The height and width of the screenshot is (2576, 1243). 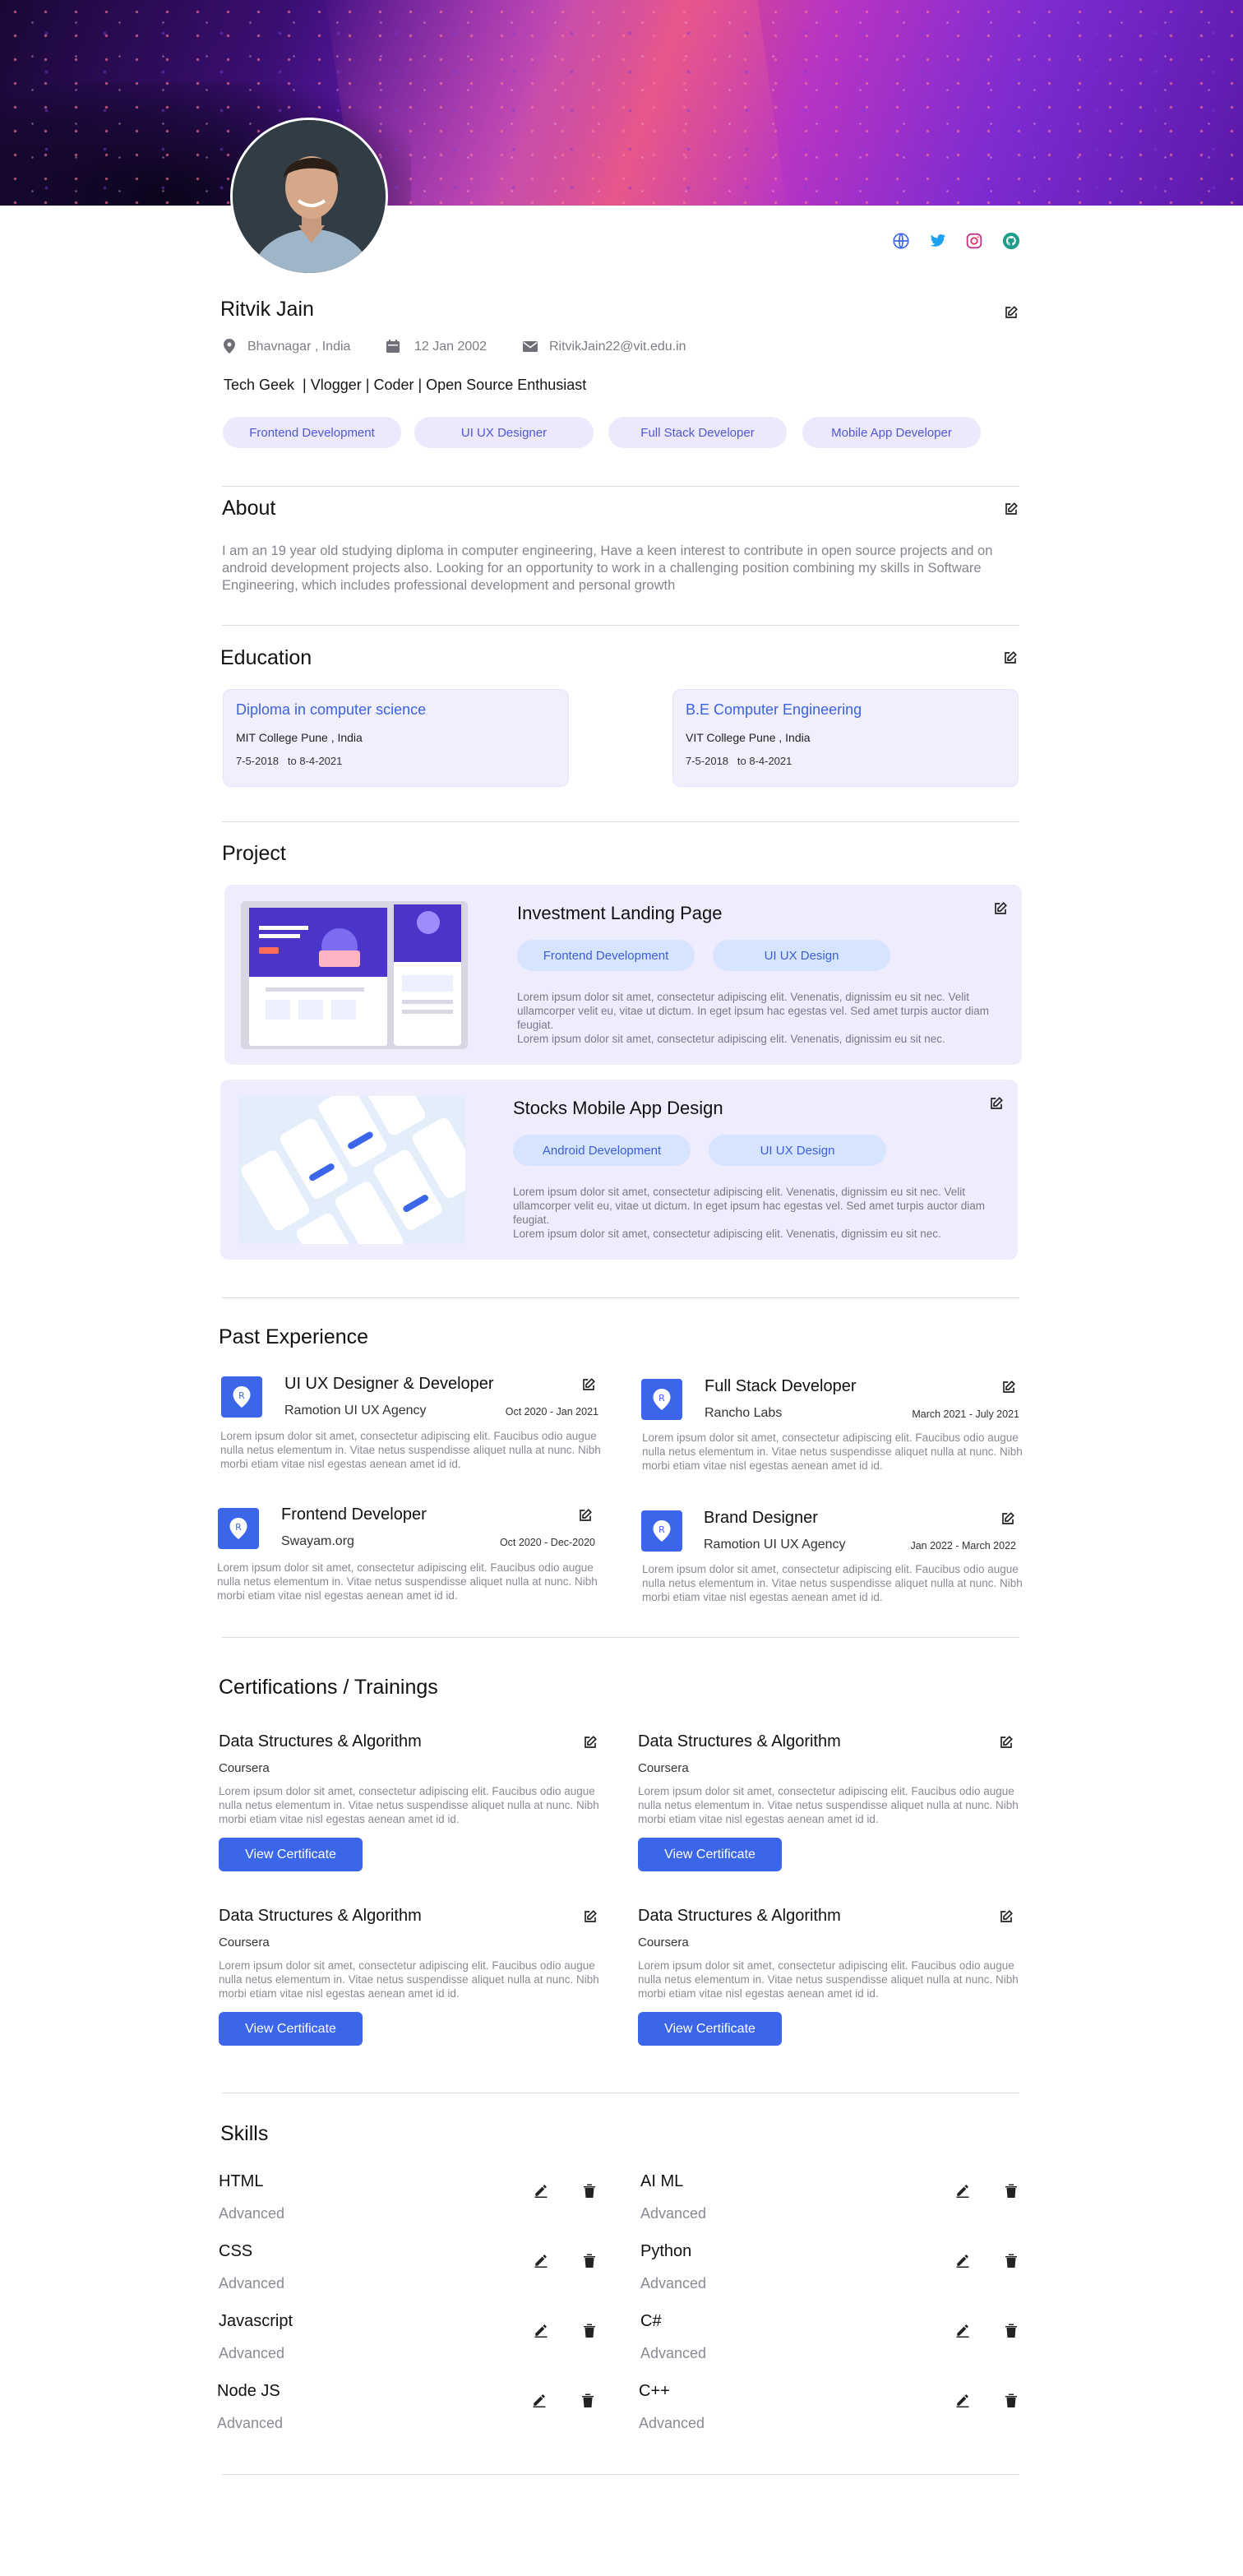 I want to click on degree-title: Diploma in computer science, so click(x=331, y=709).